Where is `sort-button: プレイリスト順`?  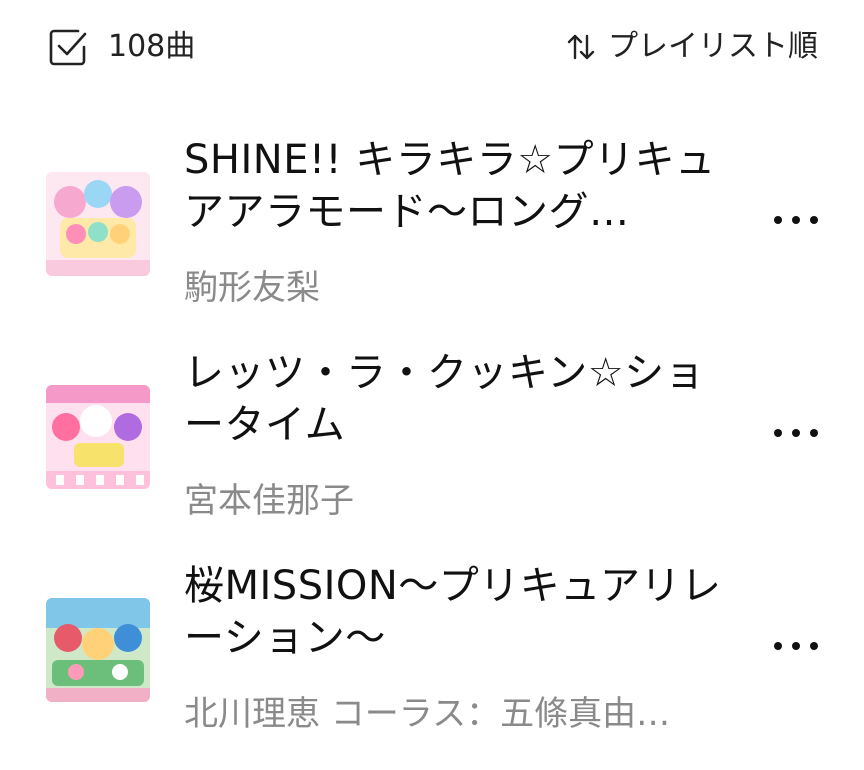 sort-button: プレイリスト順 is located at coordinates (691, 47).